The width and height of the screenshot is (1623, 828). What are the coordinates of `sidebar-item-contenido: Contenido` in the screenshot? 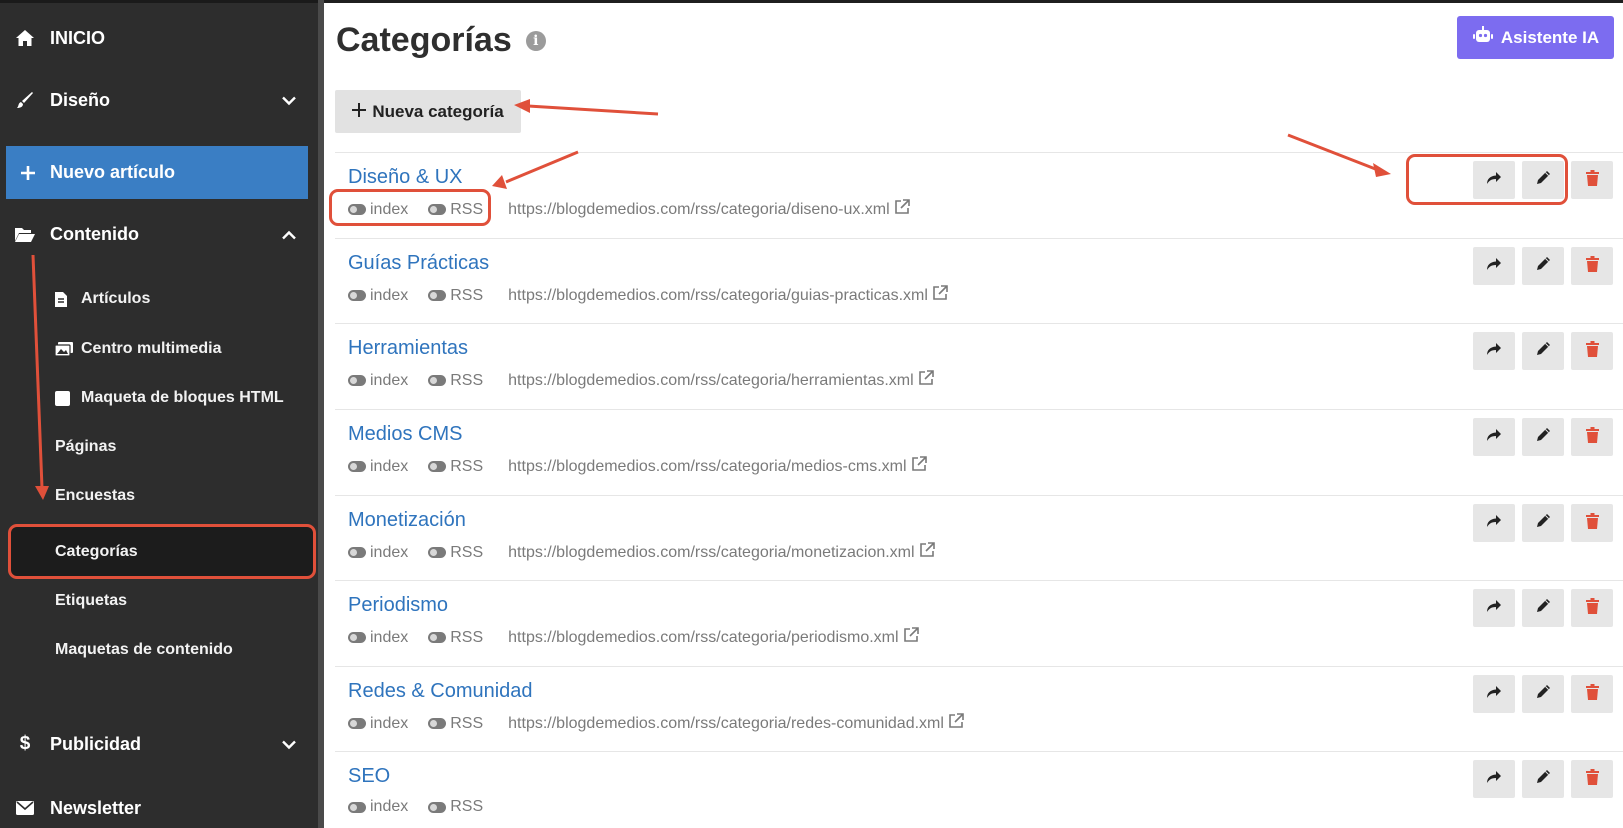 It's located at (159, 234).